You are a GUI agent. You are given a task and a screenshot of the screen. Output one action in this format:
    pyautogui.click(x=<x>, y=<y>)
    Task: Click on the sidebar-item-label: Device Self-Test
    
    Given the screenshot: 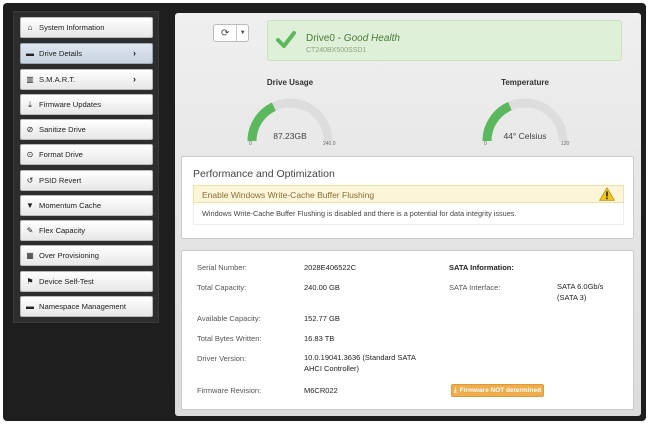 What is the action you would take?
    pyautogui.click(x=66, y=281)
    